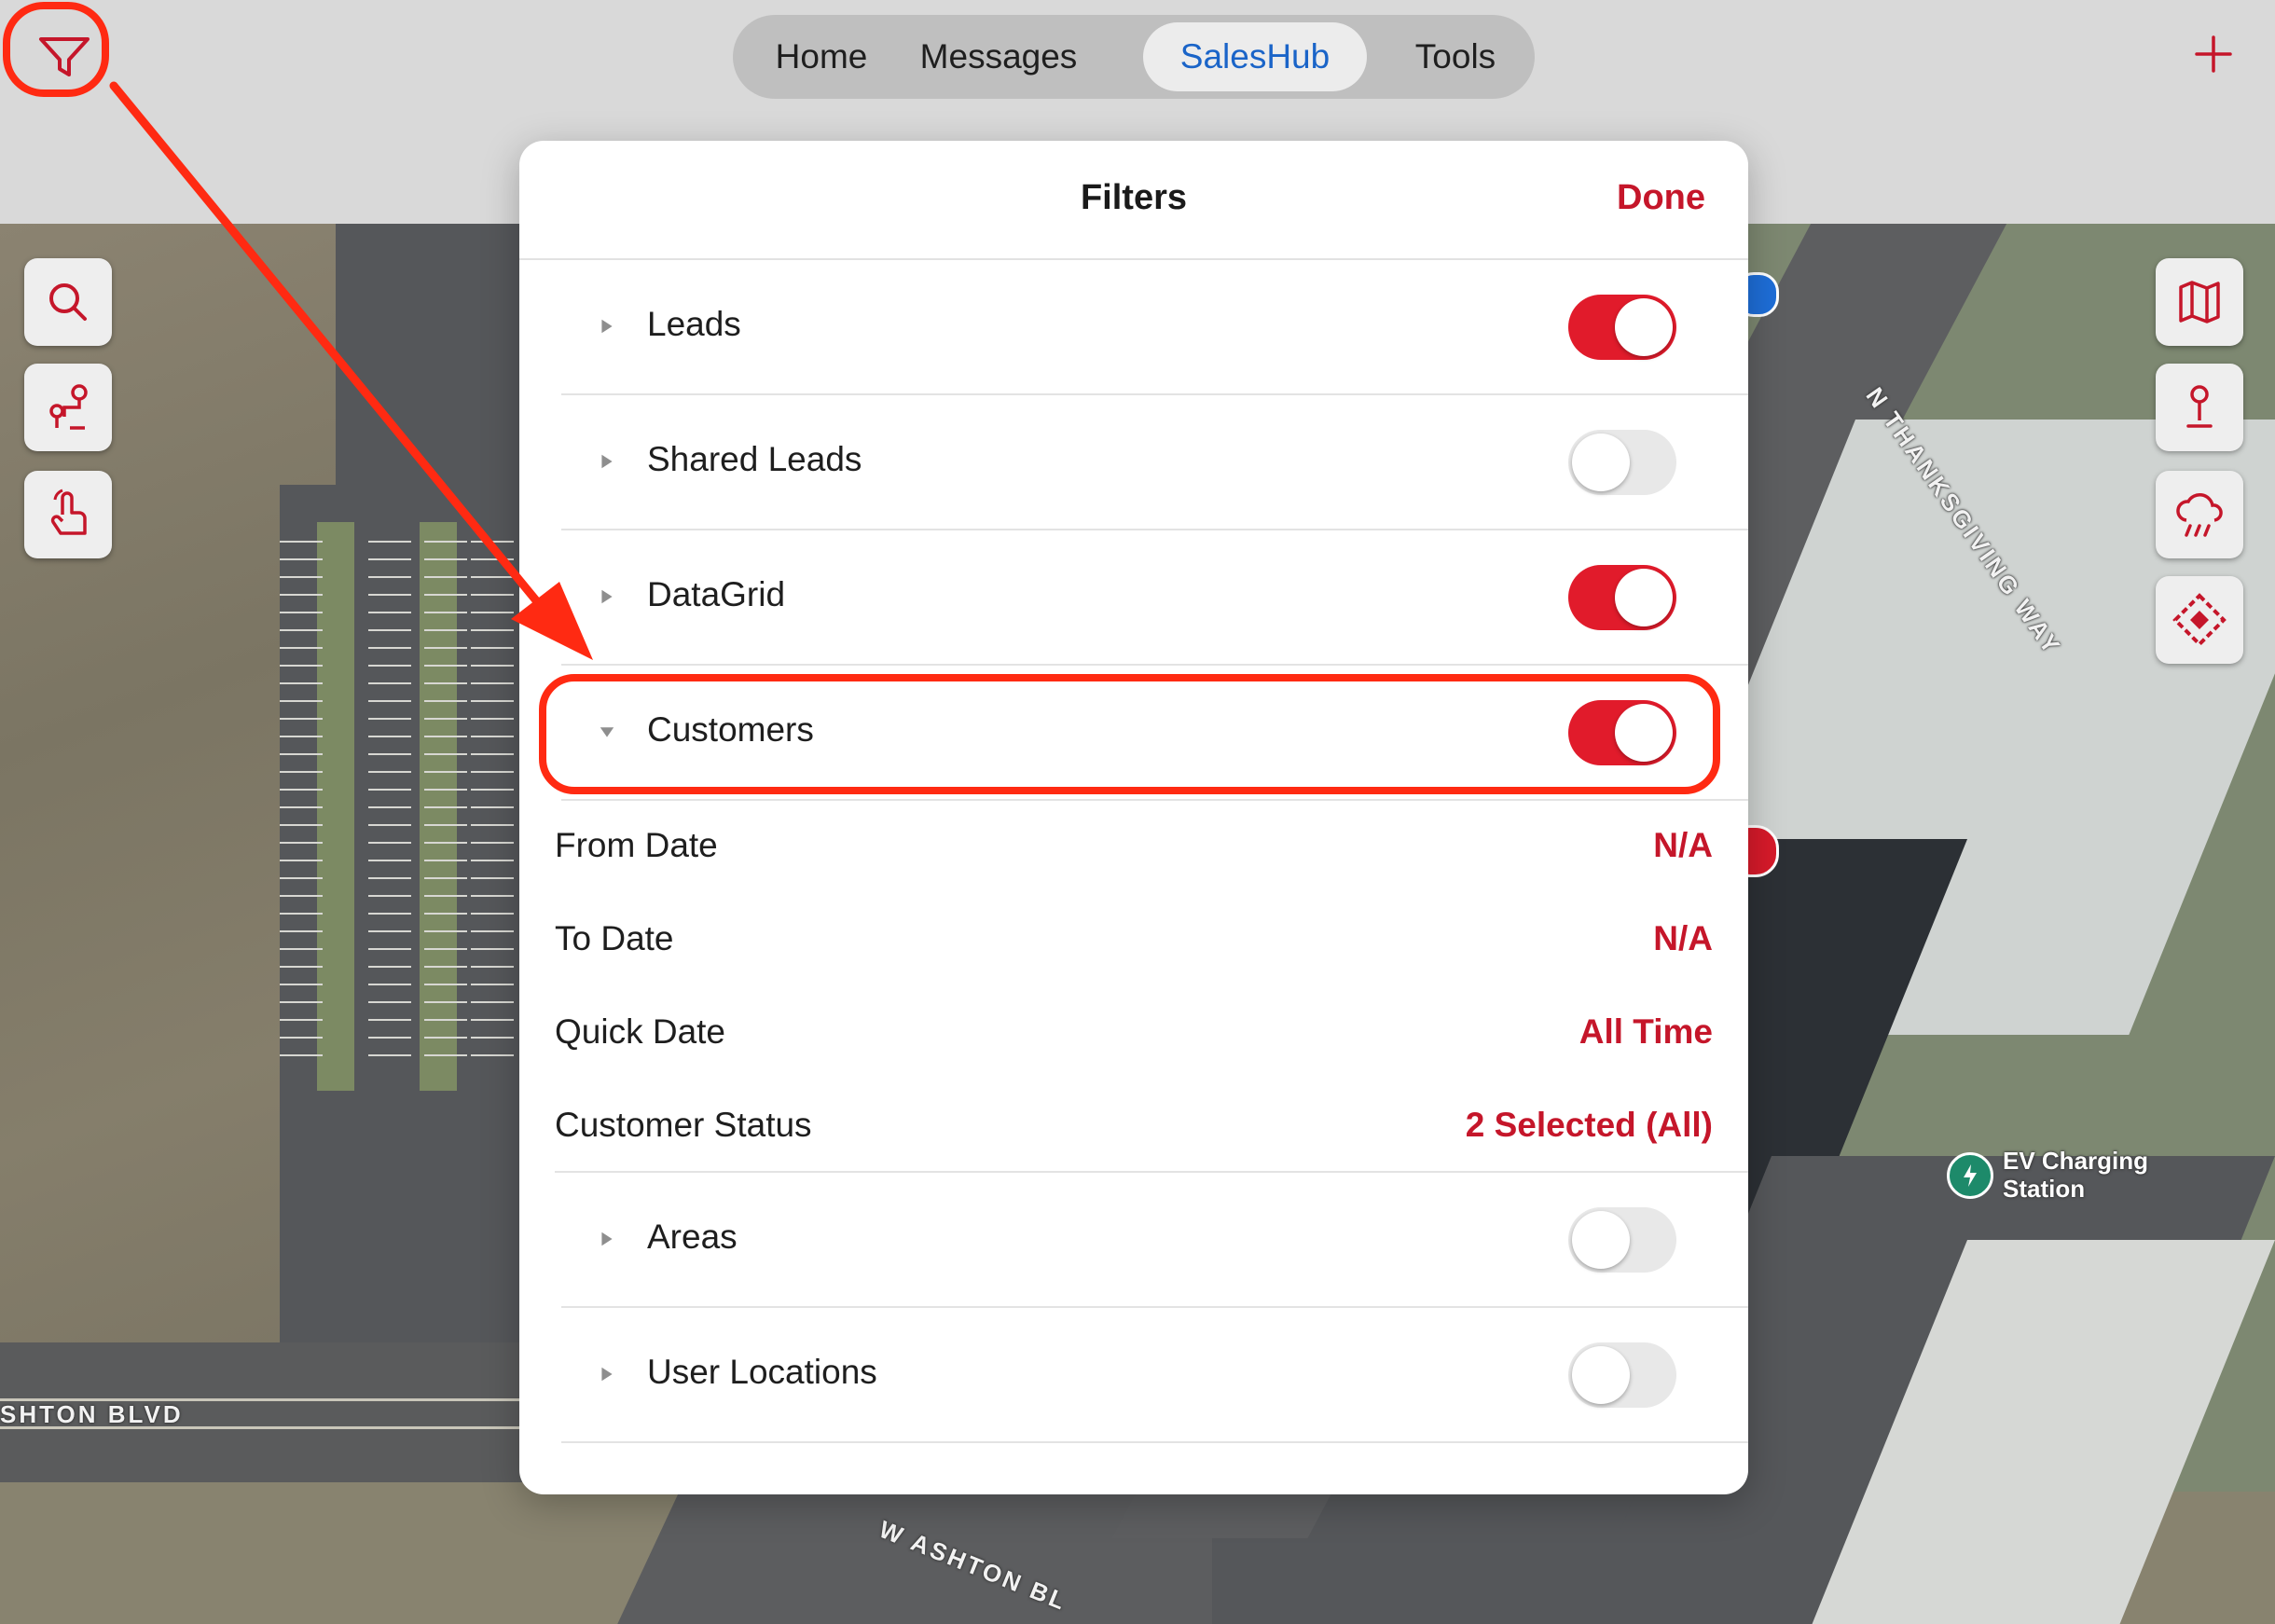  I want to click on search-icon, so click(68, 302).